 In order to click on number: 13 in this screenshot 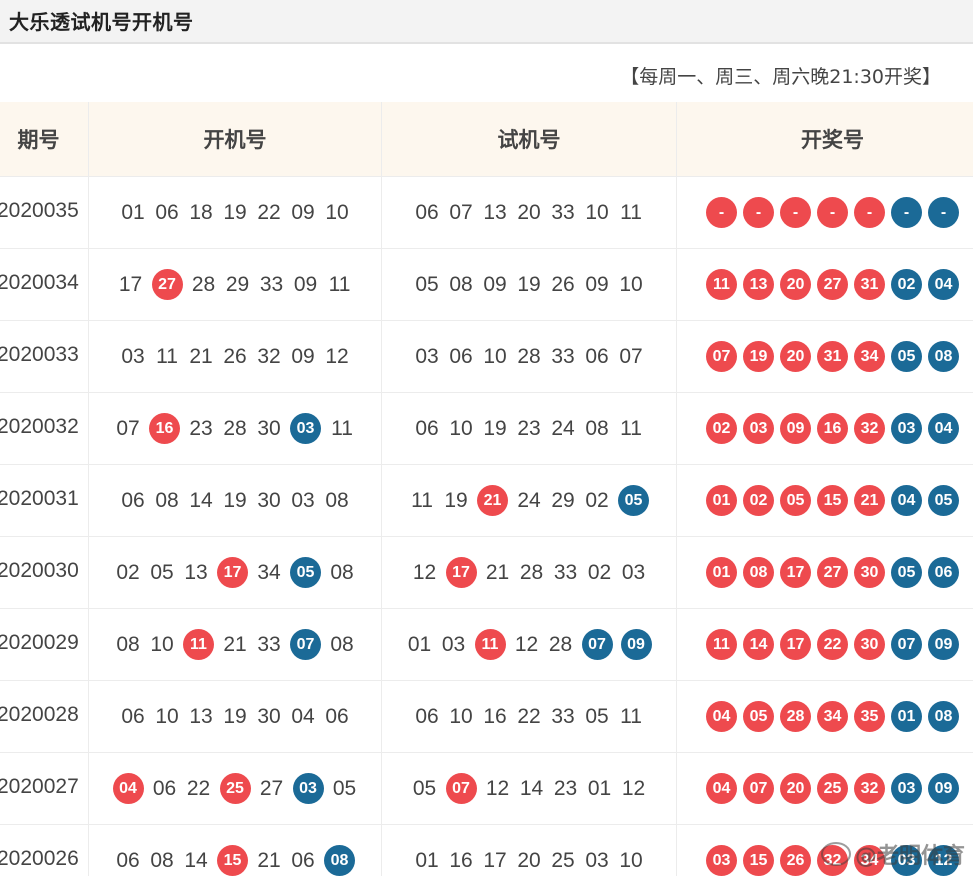, I will do `click(201, 716)`.